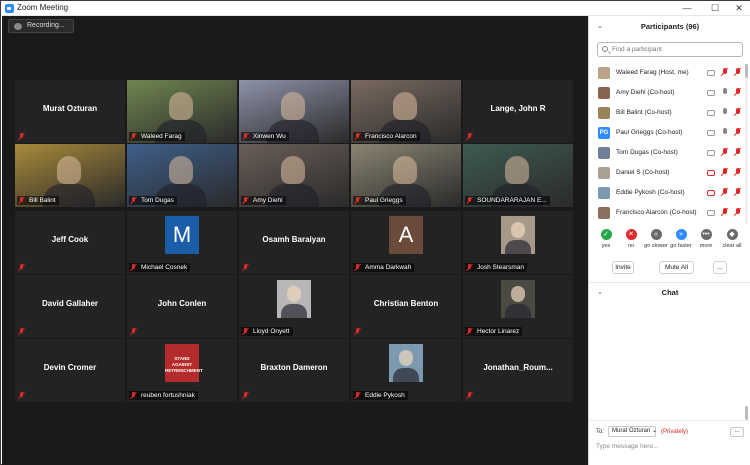  I want to click on chat-scrollbar, so click(746, 413).